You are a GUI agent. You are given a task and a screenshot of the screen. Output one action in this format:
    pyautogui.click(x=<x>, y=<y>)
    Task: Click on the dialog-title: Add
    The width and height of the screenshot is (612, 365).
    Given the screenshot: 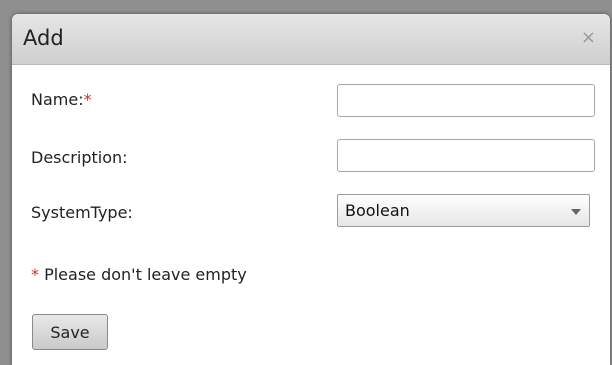 What is the action you would take?
    pyautogui.click(x=43, y=38)
    